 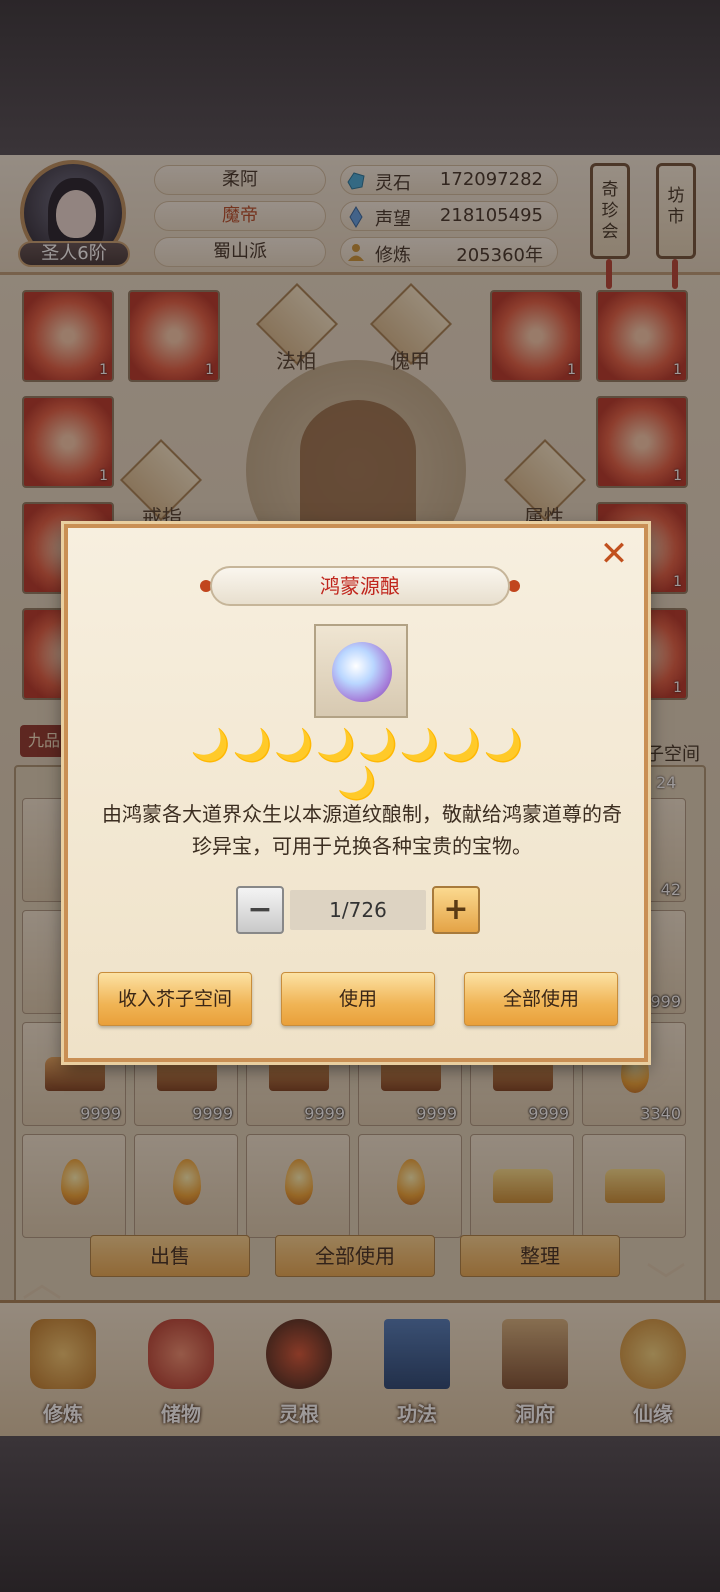 I want to click on item-icon-frame, so click(x=361, y=671).